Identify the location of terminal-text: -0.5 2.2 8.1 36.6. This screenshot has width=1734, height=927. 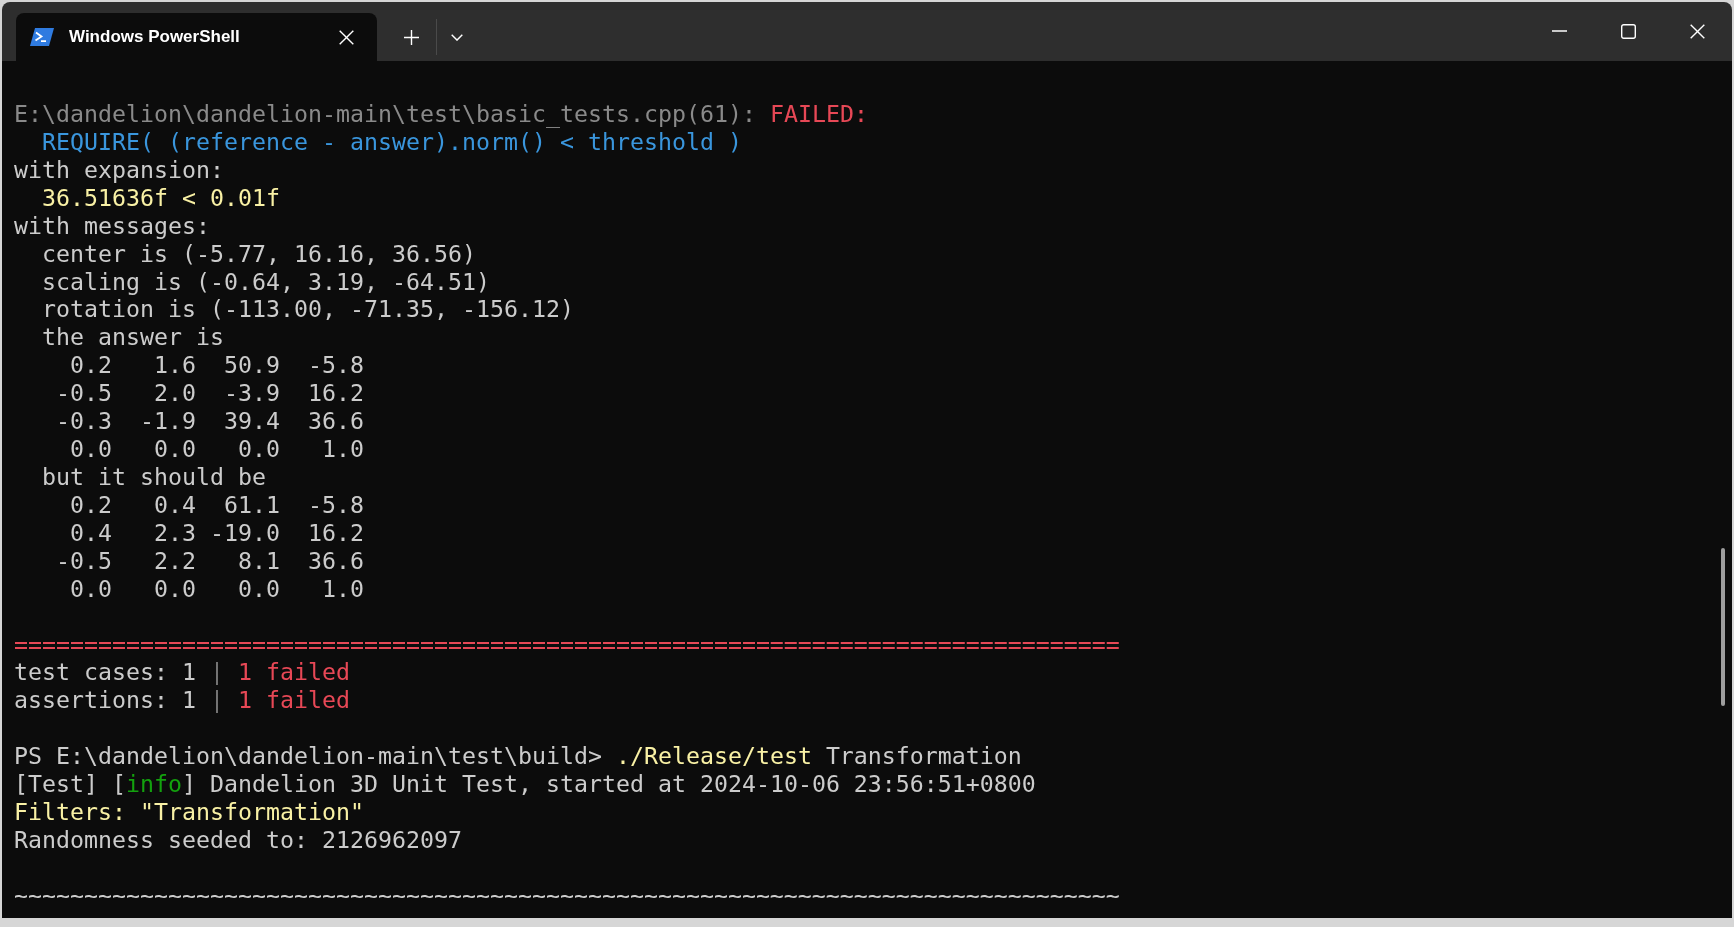
(210, 560).